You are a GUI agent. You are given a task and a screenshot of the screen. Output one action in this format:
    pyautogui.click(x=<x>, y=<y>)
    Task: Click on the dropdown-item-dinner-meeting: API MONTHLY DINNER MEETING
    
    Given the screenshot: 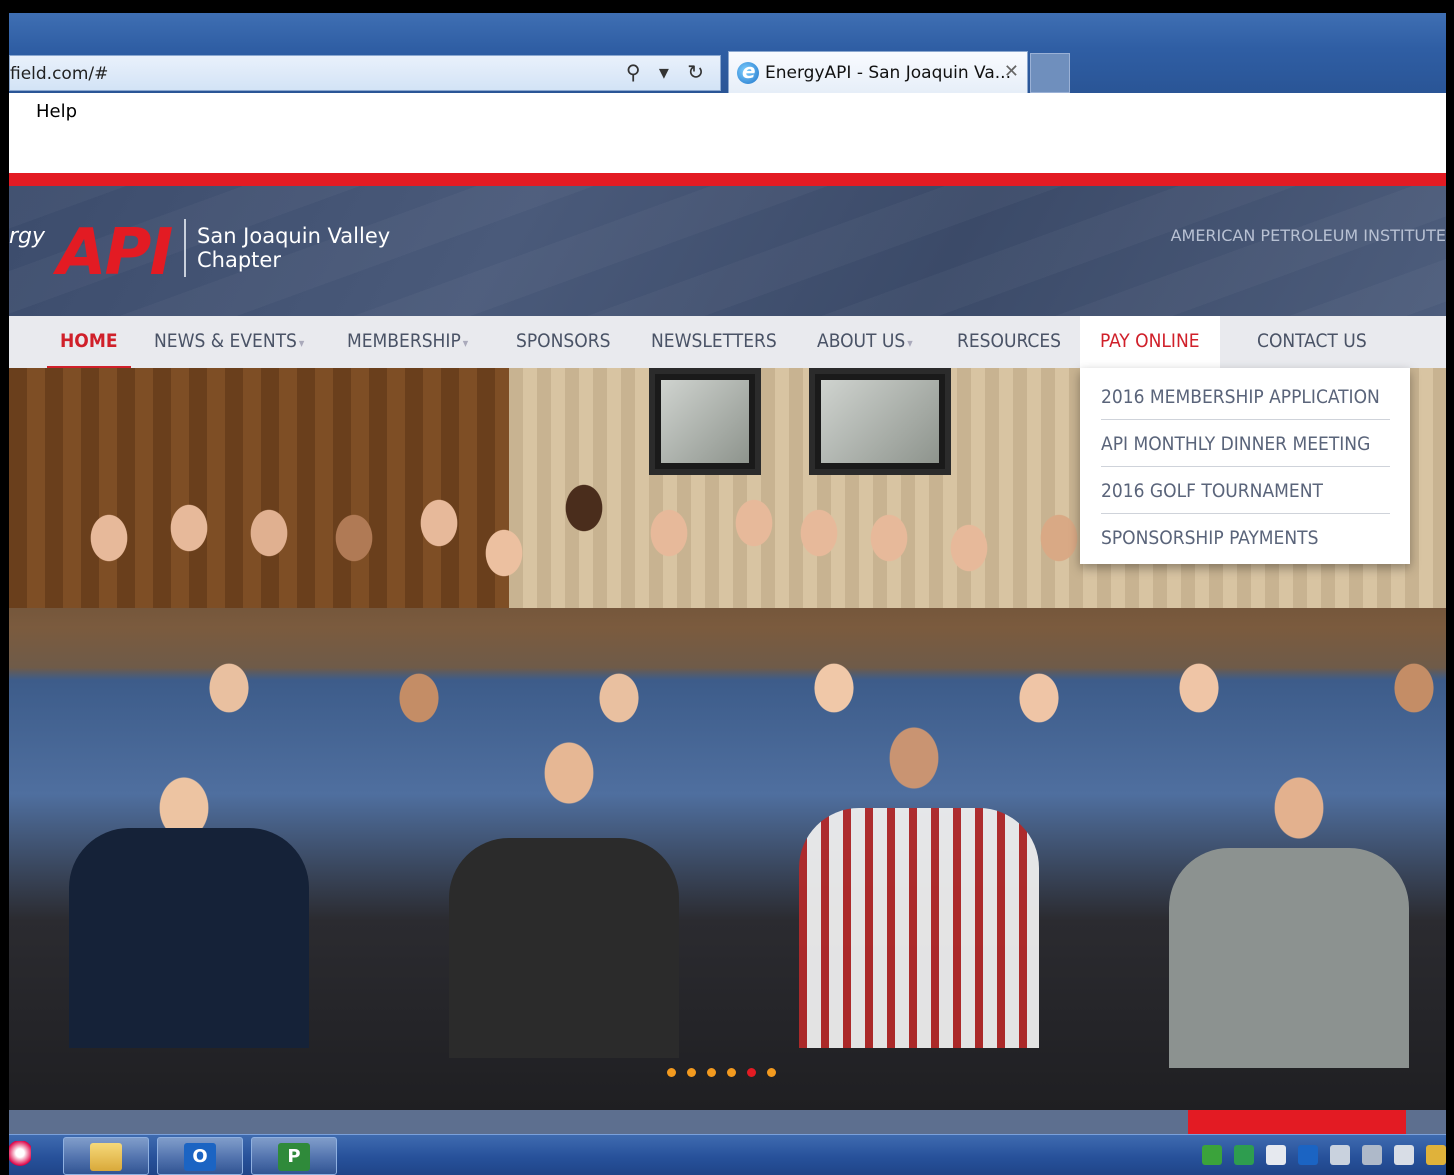 What is the action you would take?
    pyautogui.click(x=1245, y=444)
    